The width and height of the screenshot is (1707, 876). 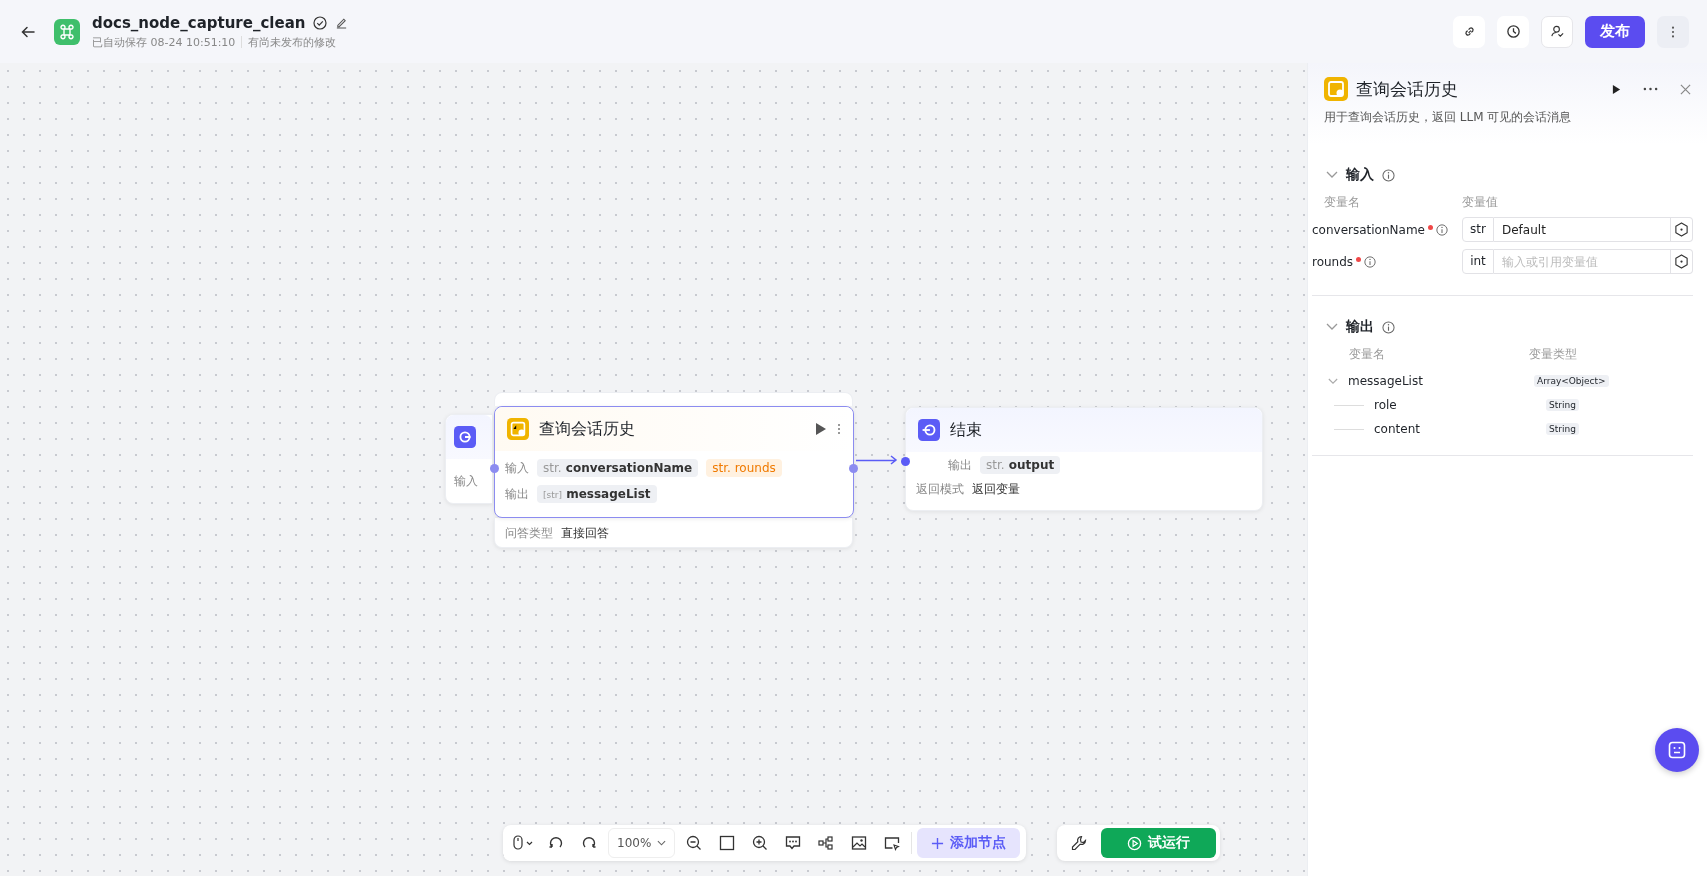 I want to click on variable-name: content, so click(x=1397, y=429).